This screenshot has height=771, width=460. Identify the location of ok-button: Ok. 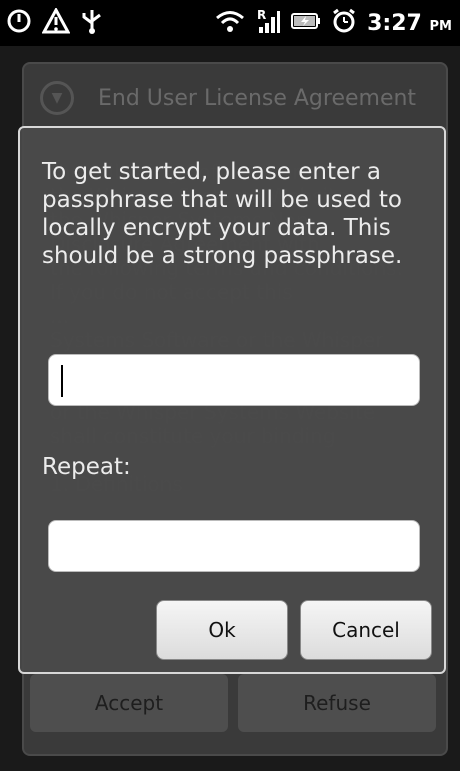
(222, 630).